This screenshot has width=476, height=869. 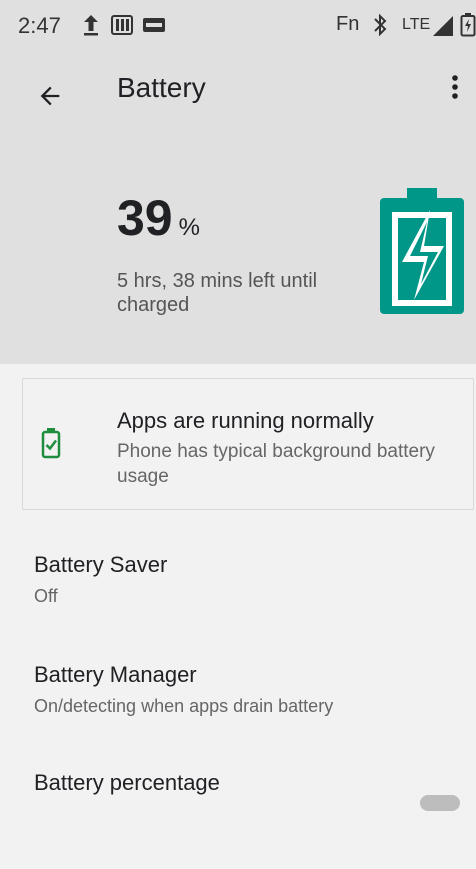 I want to click on battery-check-icon, so click(x=51, y=443).